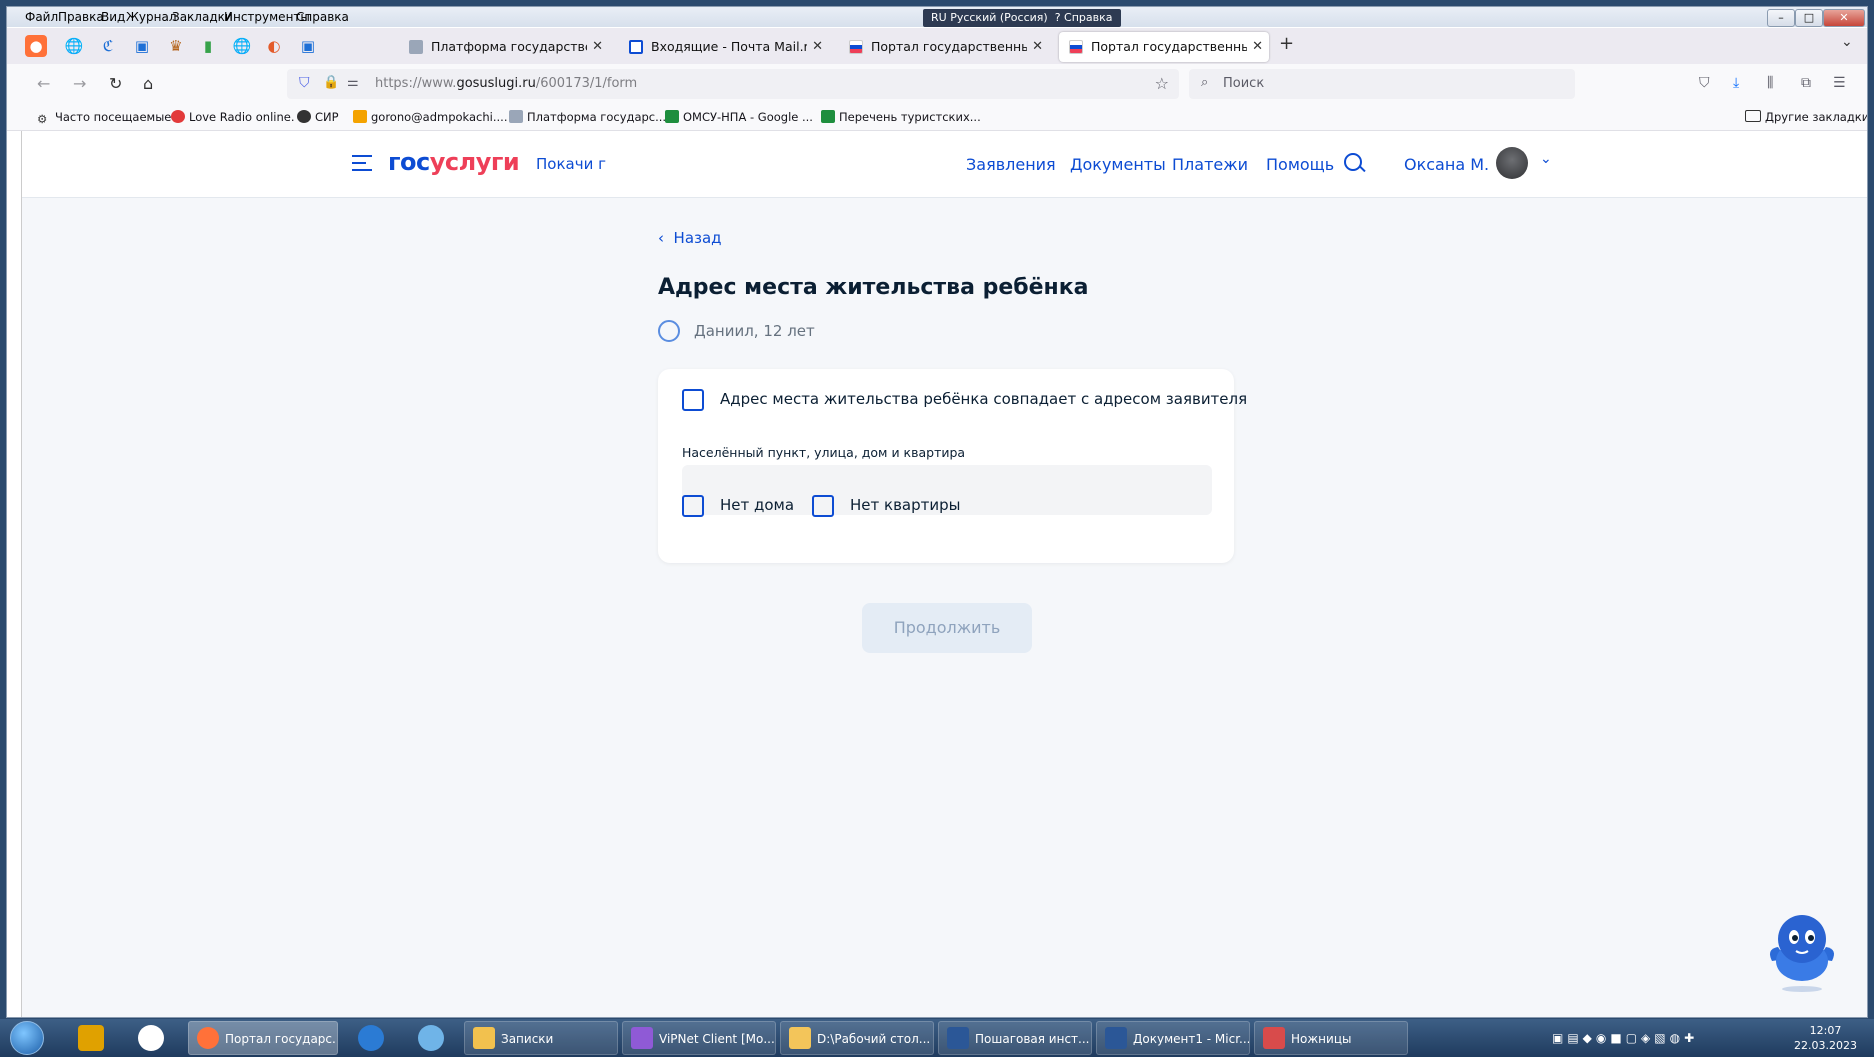 The height and width of the screenshot is (1057, 1874). Describe the element at coordinates (571, 164) in the screenshot. I see `region-selector: Покачи г` at that location.